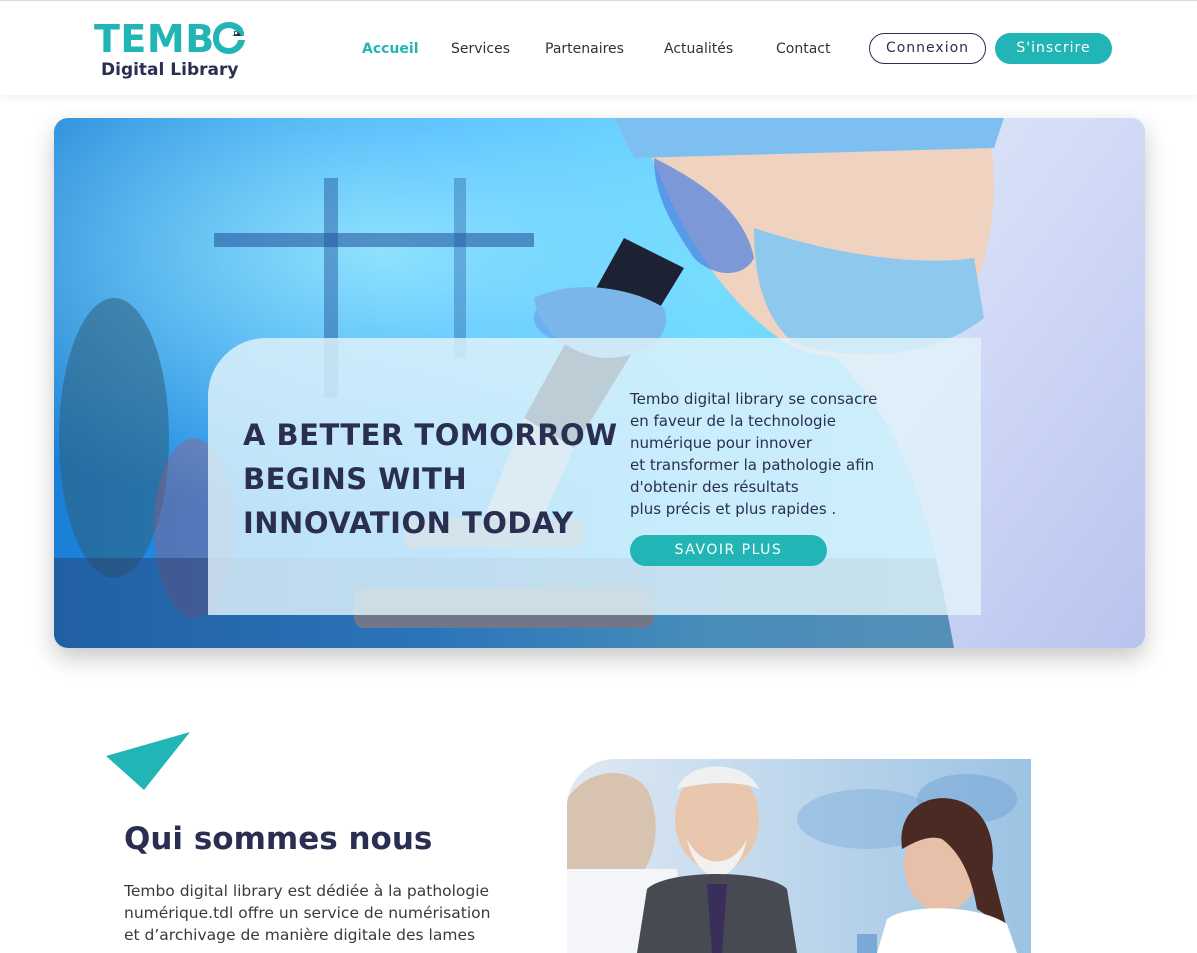  Describe the element at coordinates (1053, 48) in the screenshot. I see `signup-button: S'inscrire` at that location.